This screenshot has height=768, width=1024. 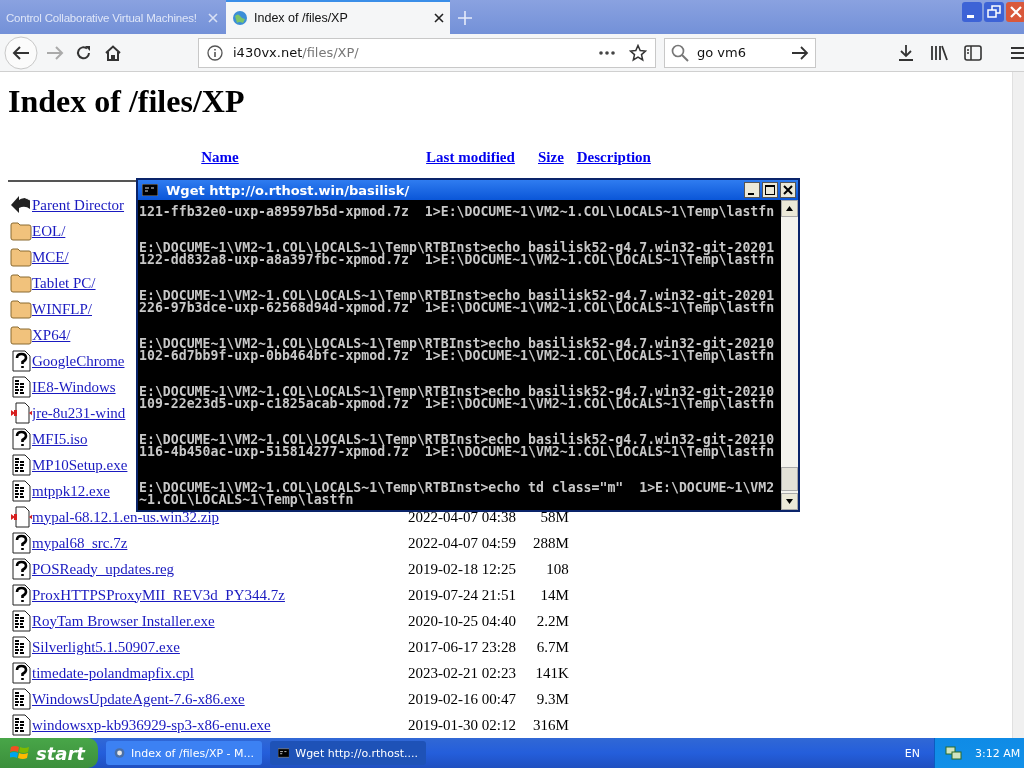 I want to click on modified-date: 2017-06-17 23:28, so click(x=462, y=646).